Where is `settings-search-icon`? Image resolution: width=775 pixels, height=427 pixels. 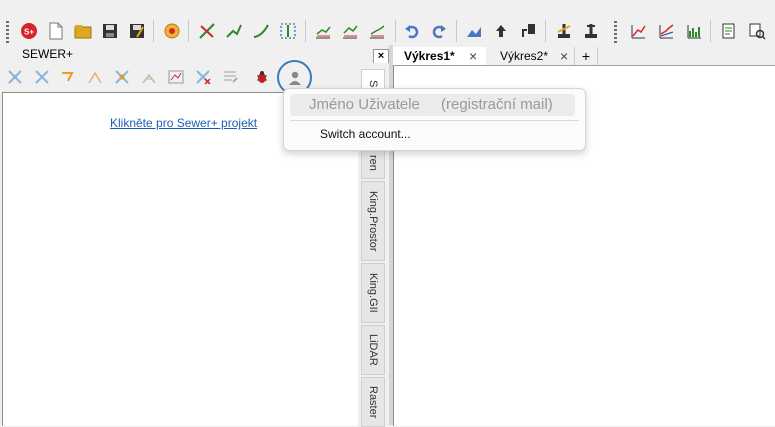
settings-search-icon is located at coordinates (757, 31).